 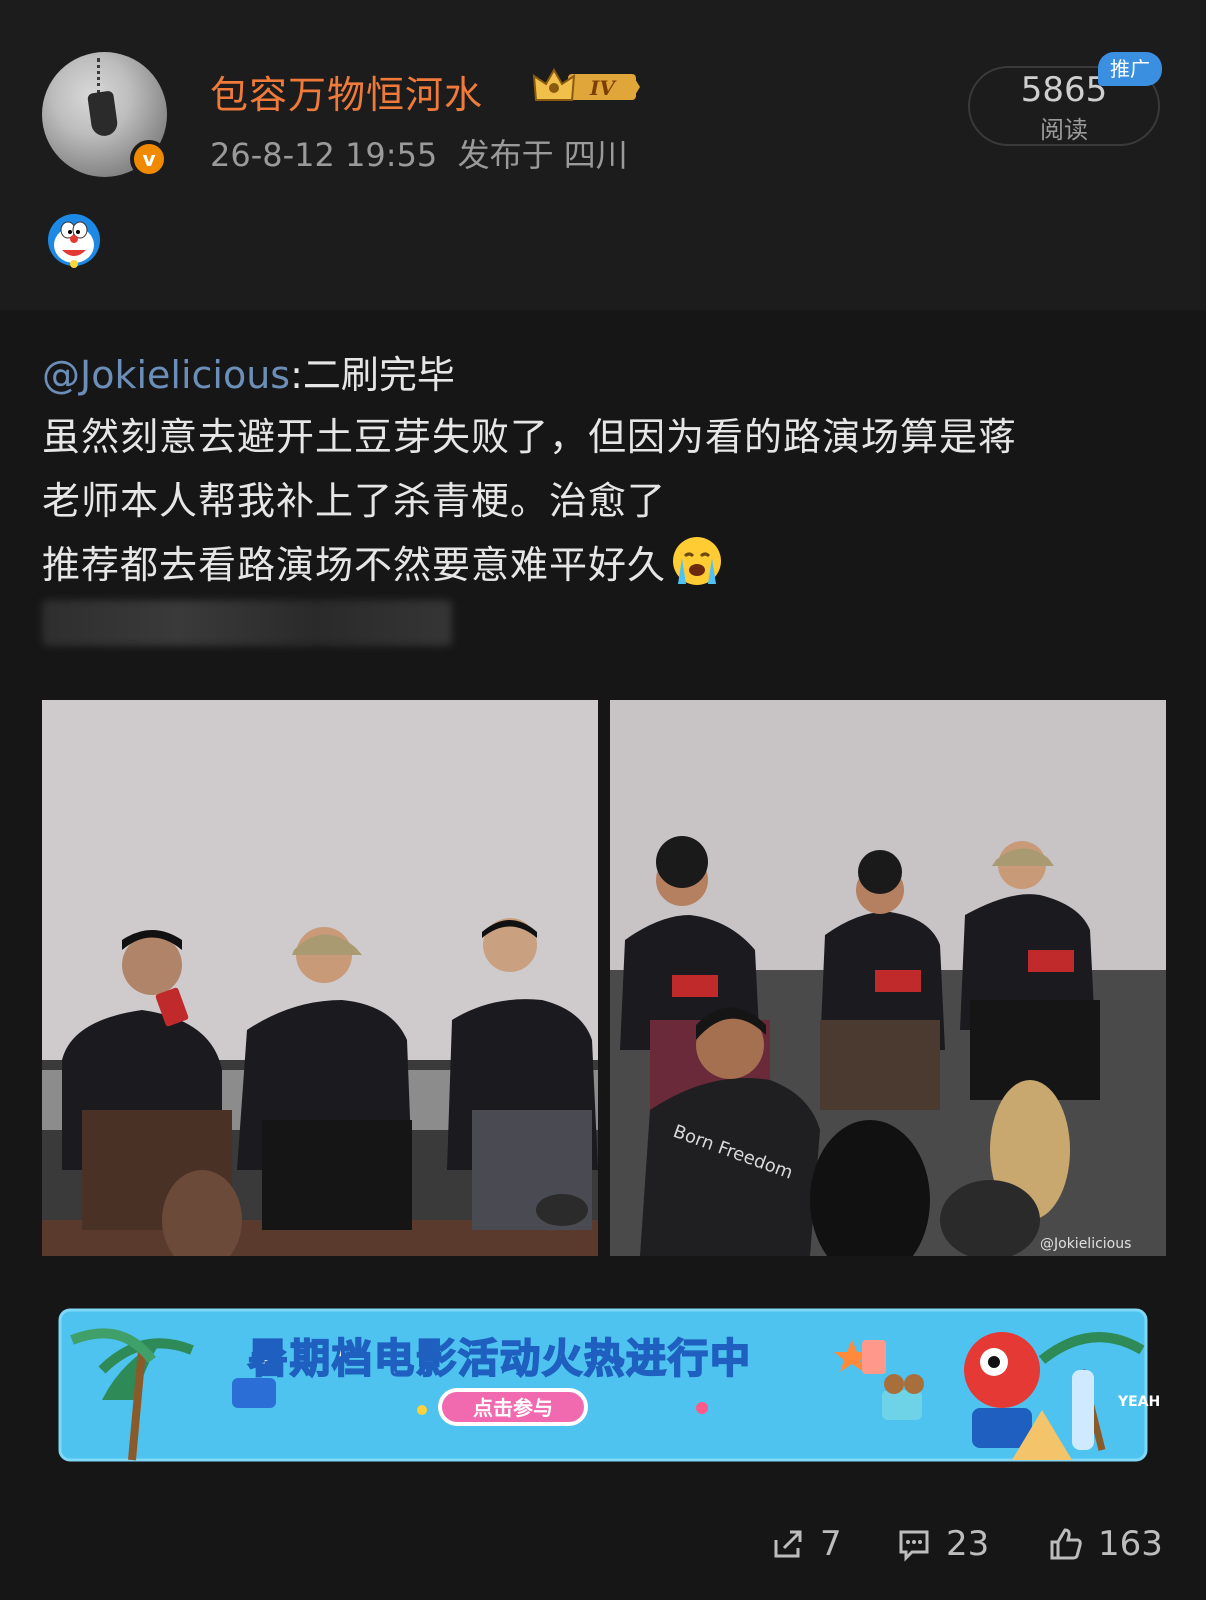 What do you see at coordinates (968, 1544) in the screenshot?
I see `comment-count: 23` at bounding box center [968, 1544].